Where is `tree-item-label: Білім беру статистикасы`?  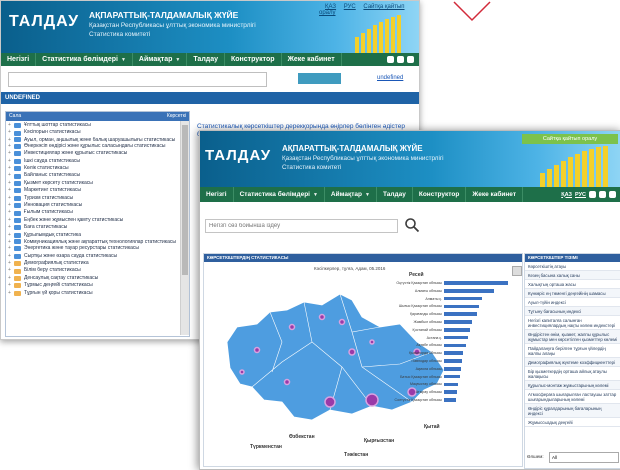 tree-item-label: Білім беру статистикасы is located at coordinates (52, 270).